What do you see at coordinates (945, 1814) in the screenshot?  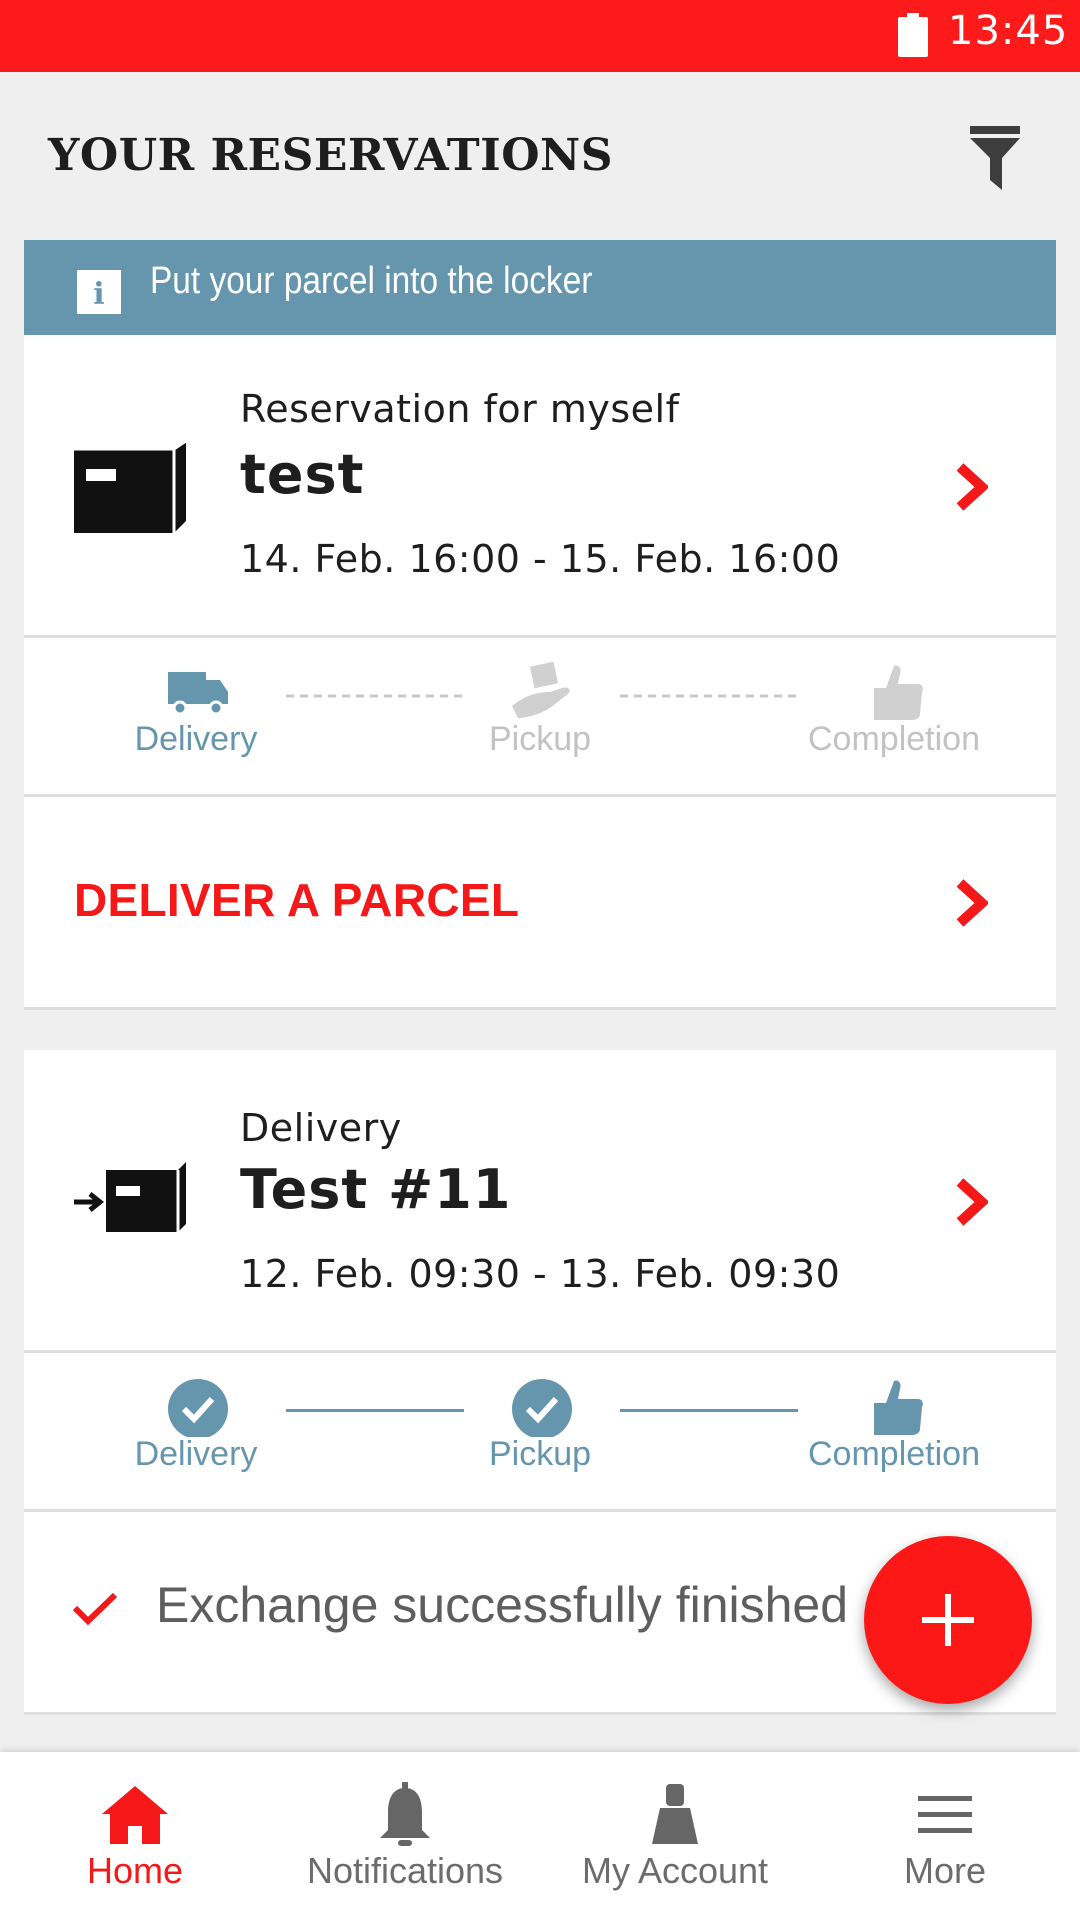 I see `menu-icon` at bounding box center [945, 1814].